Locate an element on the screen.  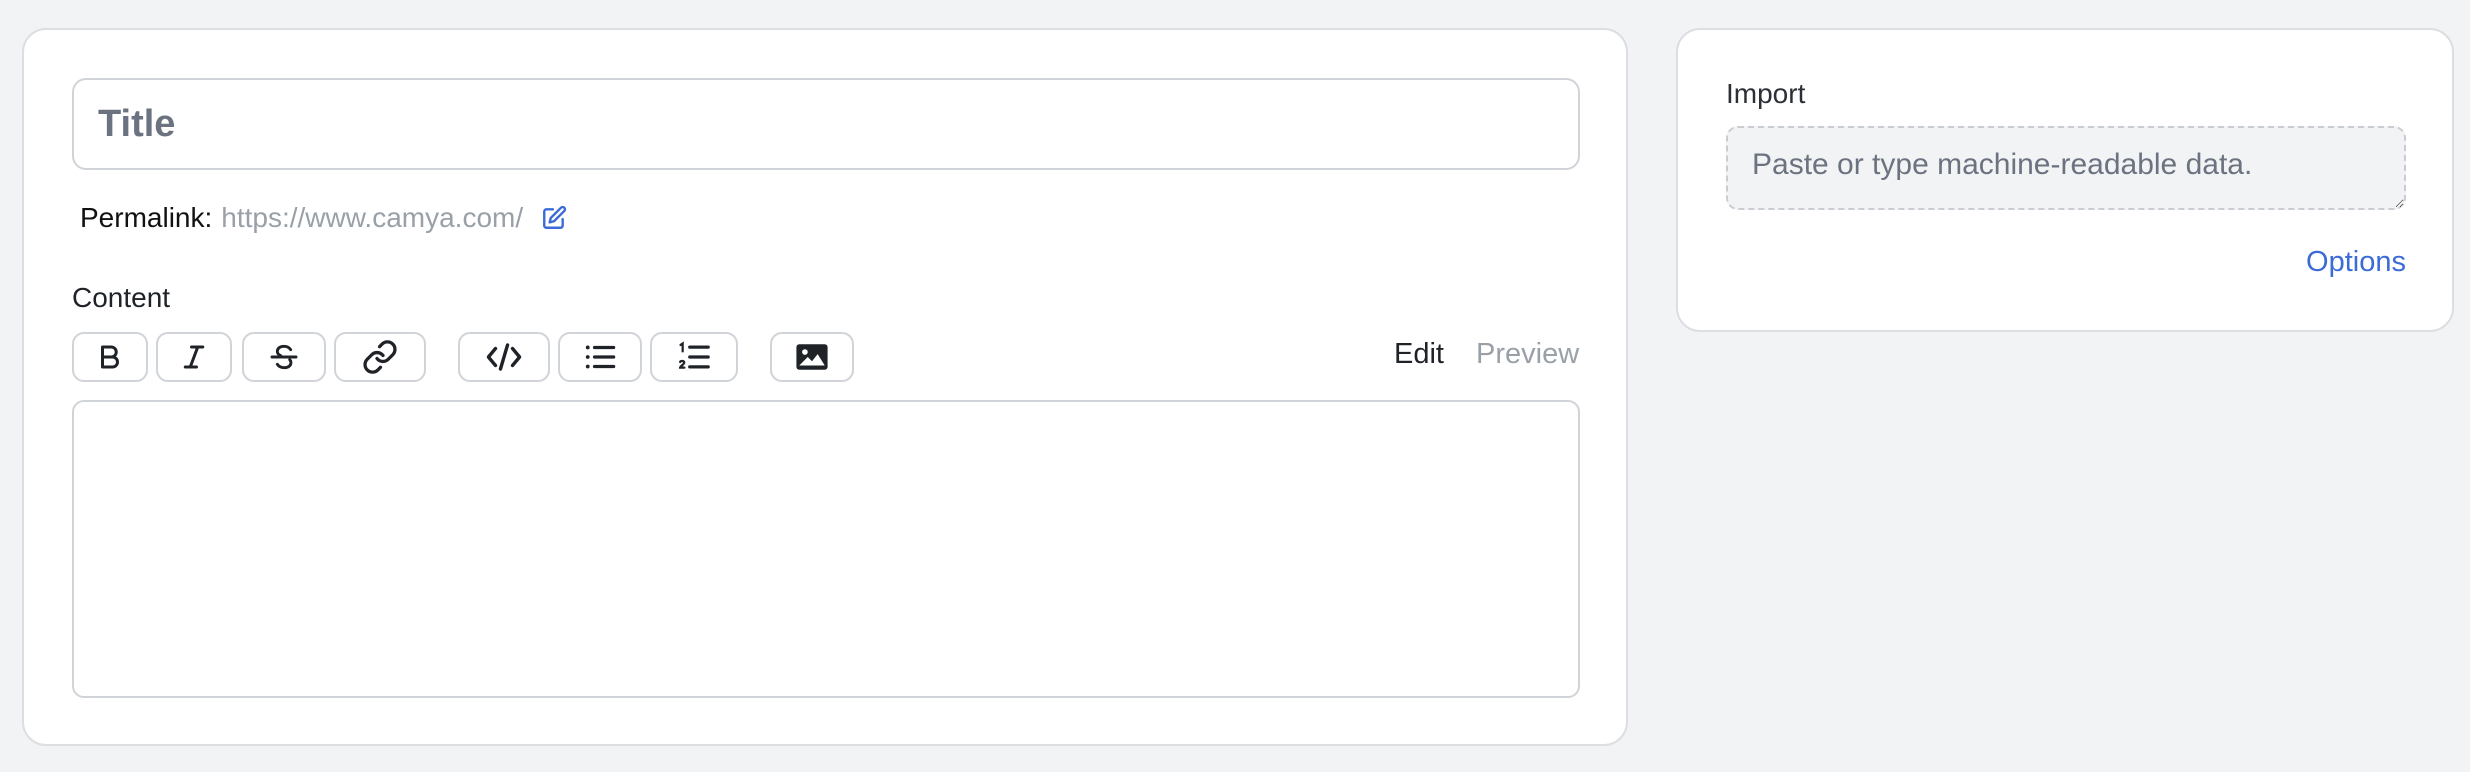
bullet-list-icon is located at coordinates (600, 357).